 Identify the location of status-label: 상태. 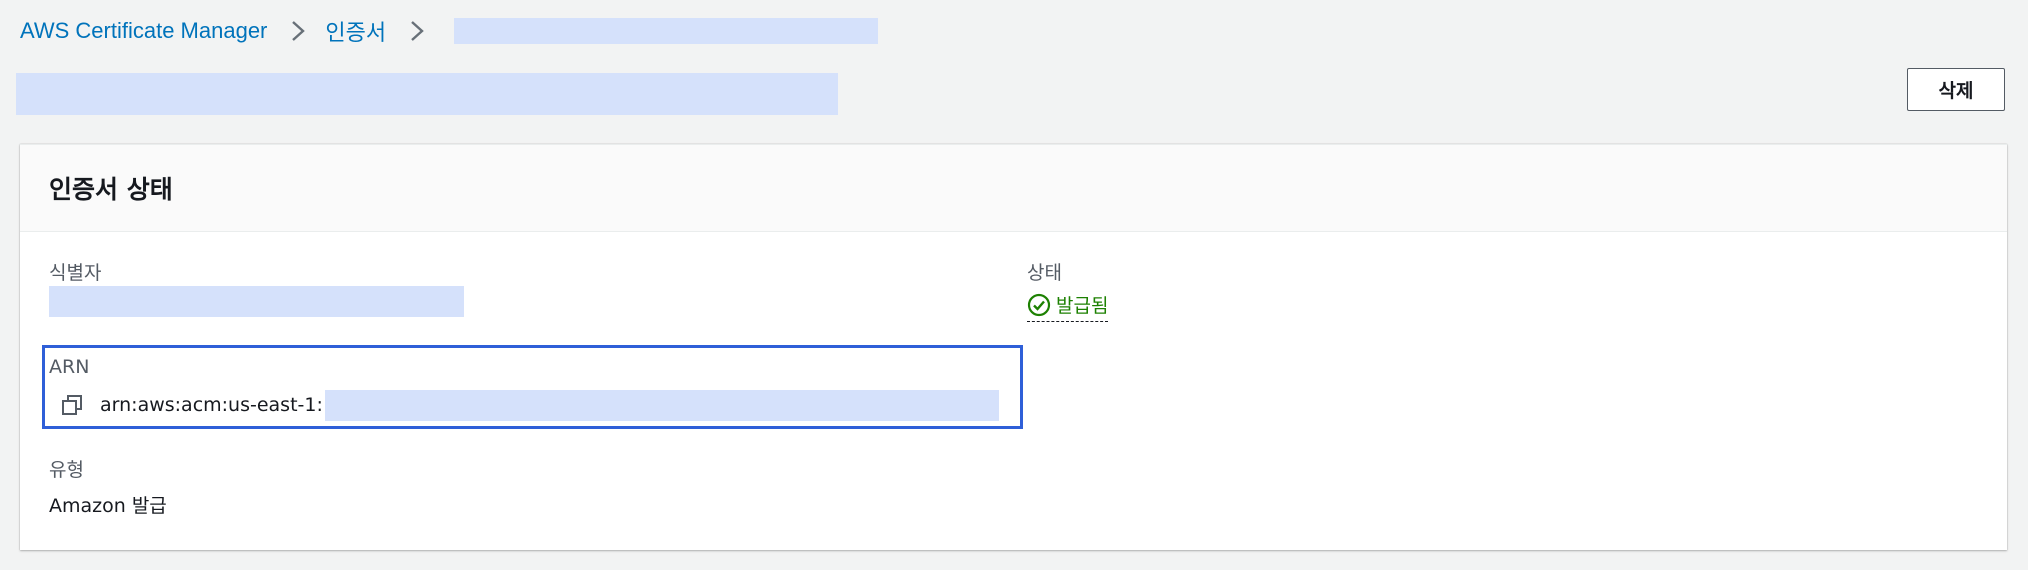
(1044, 273).